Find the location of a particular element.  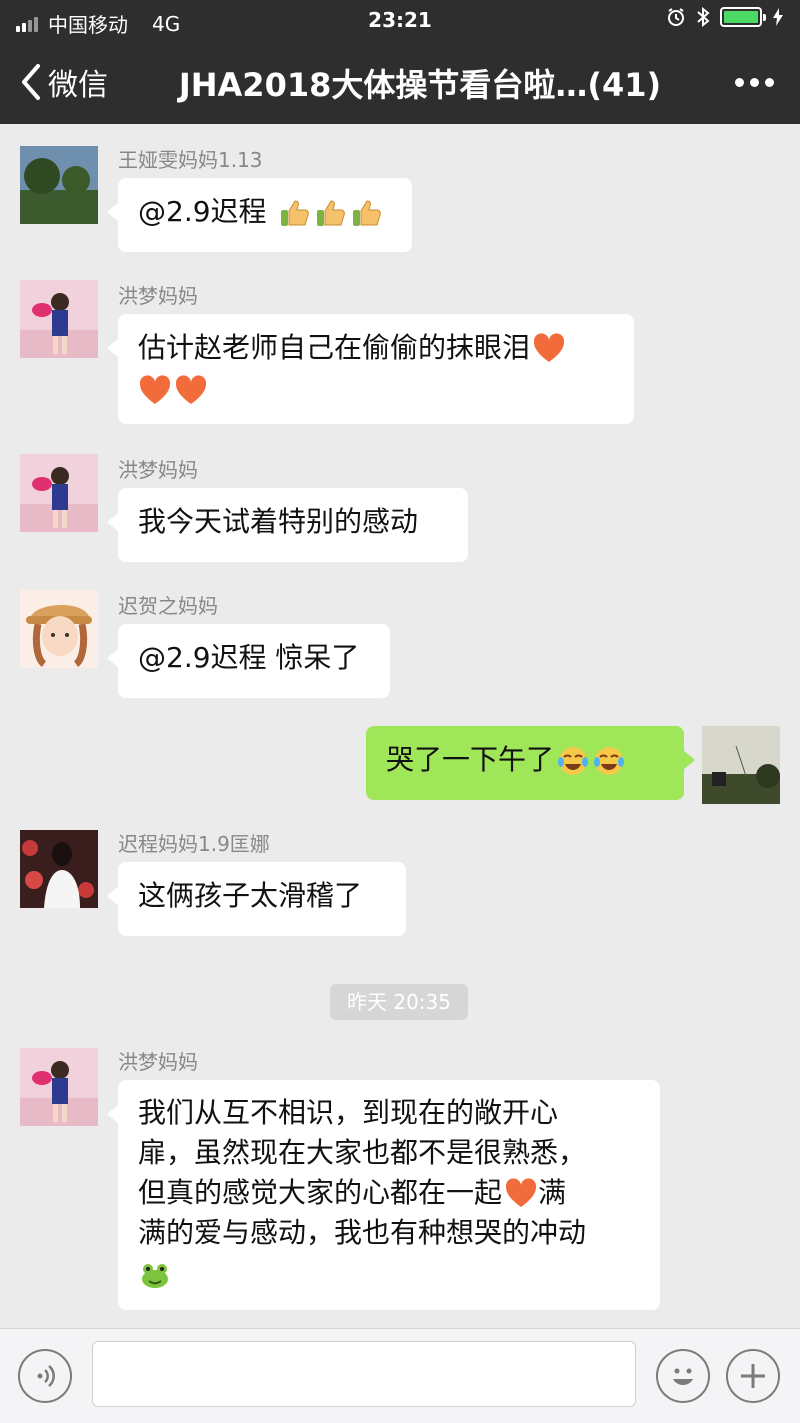

message-text: @2.9迟程 惊呆了 is located at coordinates (249, 657).